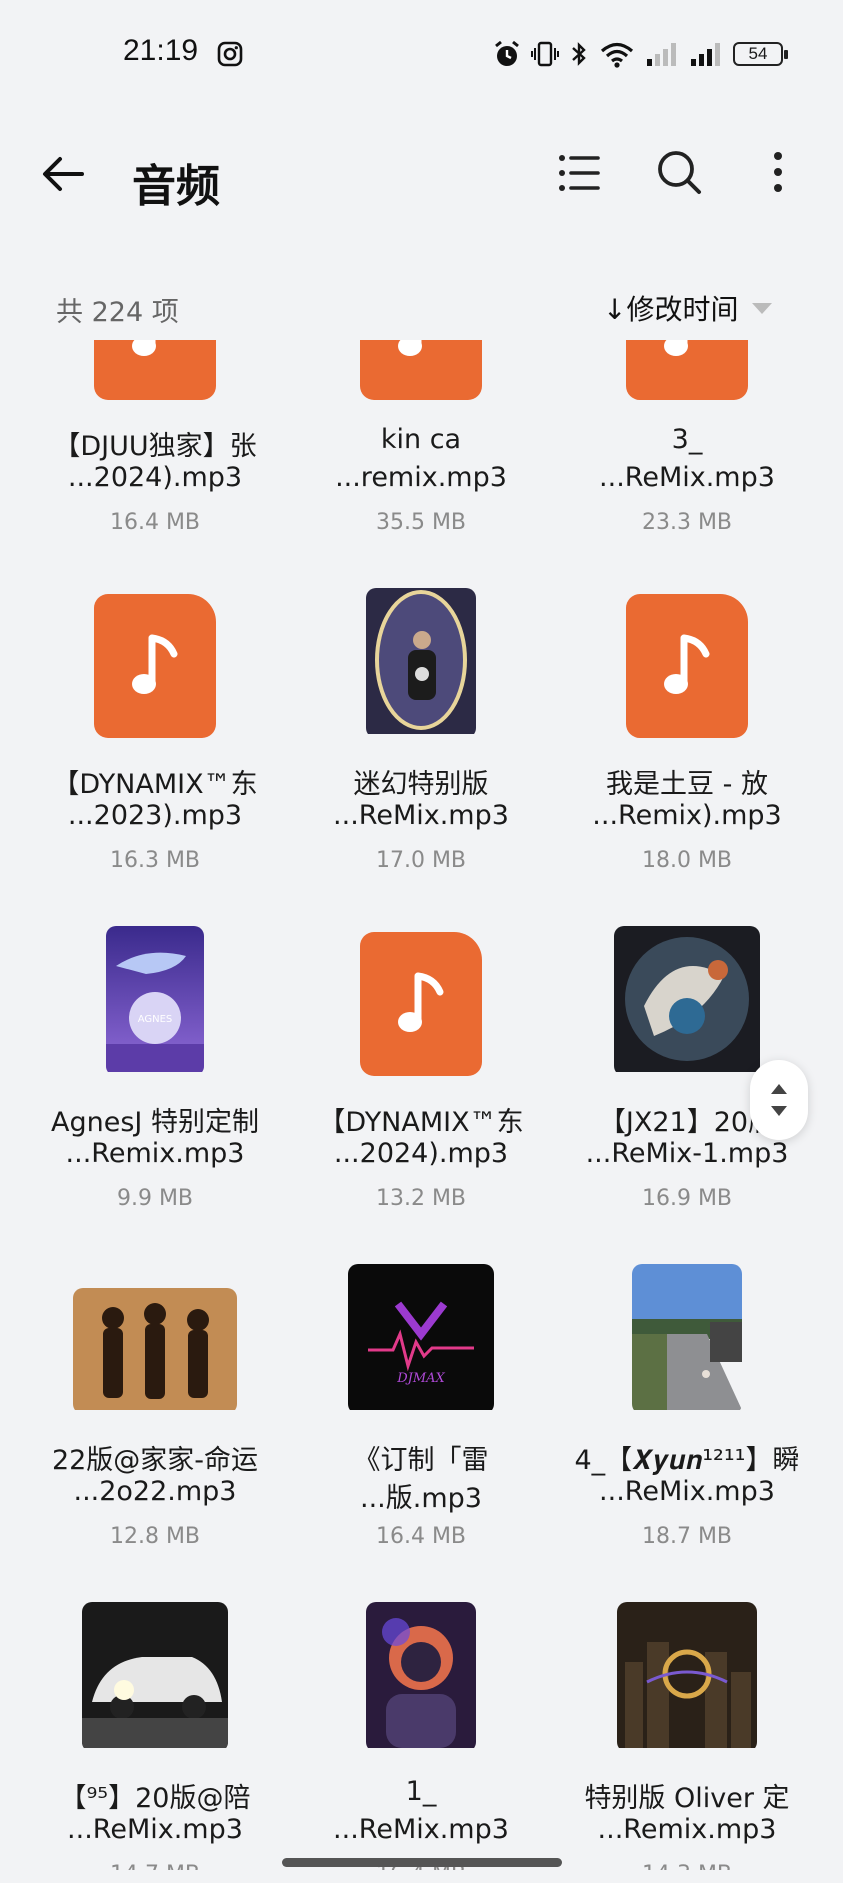 The image size is (843, 1883). I want to click on battery-indicator: 54, so click(760, 54).